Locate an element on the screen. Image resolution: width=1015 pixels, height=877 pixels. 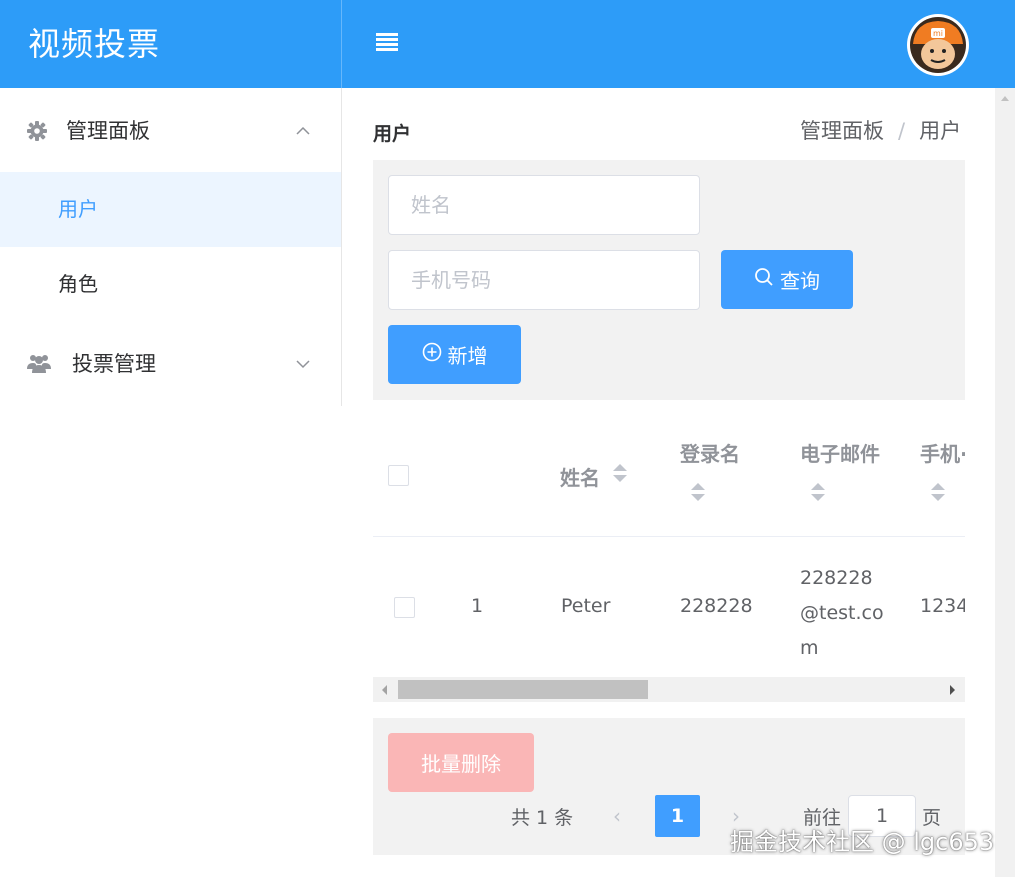
phone-search-input is located at coordinates (544, 280).